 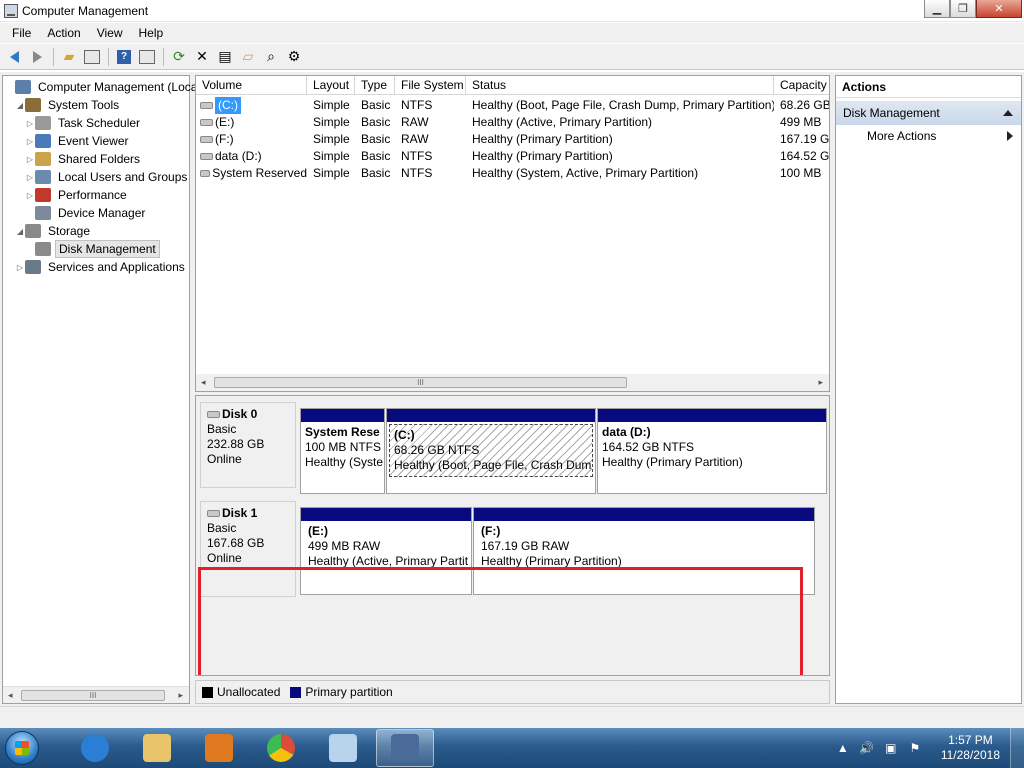 What do you see at coordinates (84, 159) in the screenshot?
I see `tree-item: ▷ Shared Folders` at bounding box center [84, 159].